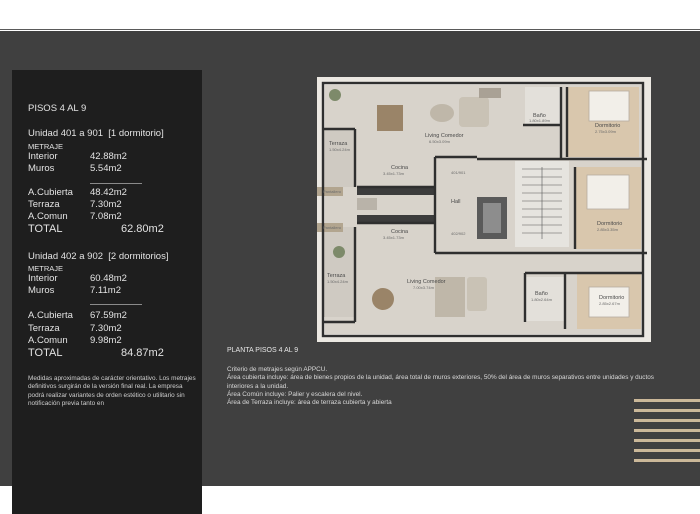 This screenshot has height=514, width=700. What do you see at coordinates (116, 304) in the screenshot?
I see `unit2-sum-rule` at bounding box center [116, 304].